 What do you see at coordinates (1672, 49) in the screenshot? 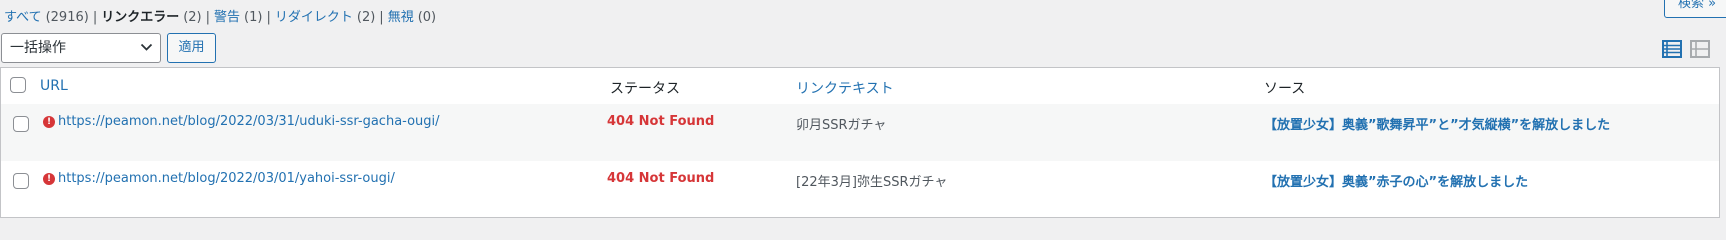
I see `list-view-icon` at bounding box center [1672, 49].